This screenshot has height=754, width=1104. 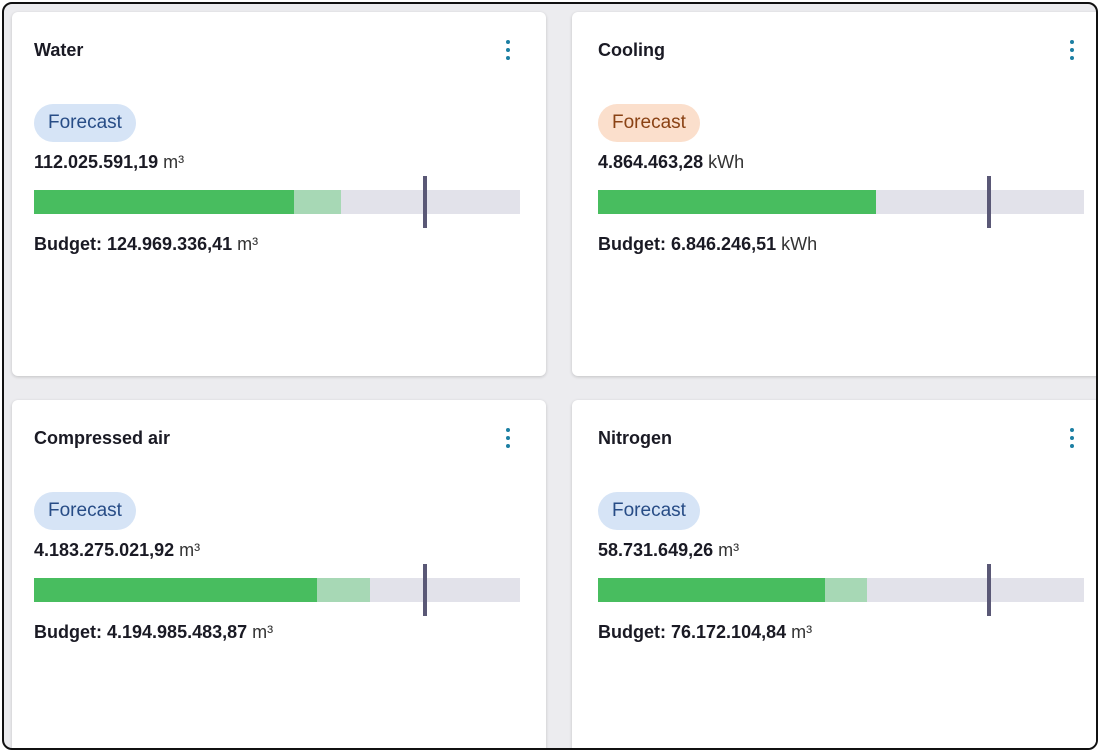 I want to click on card-title: Compressed air, so click(x=102, y=438).